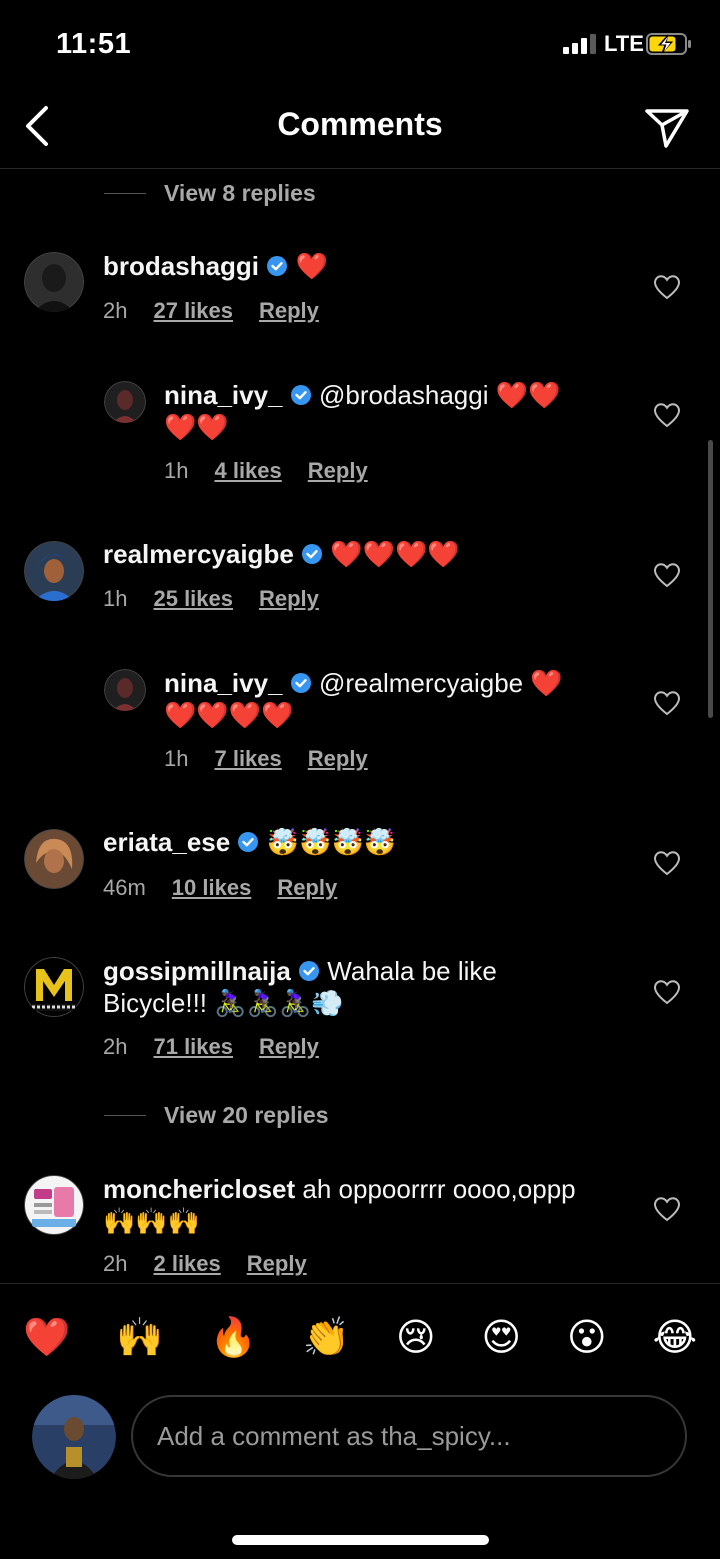 The image size is (720, 1559). Describe the element at coordinates (360, 124) in the screenshot. I see `page-title: Comments` at that location.